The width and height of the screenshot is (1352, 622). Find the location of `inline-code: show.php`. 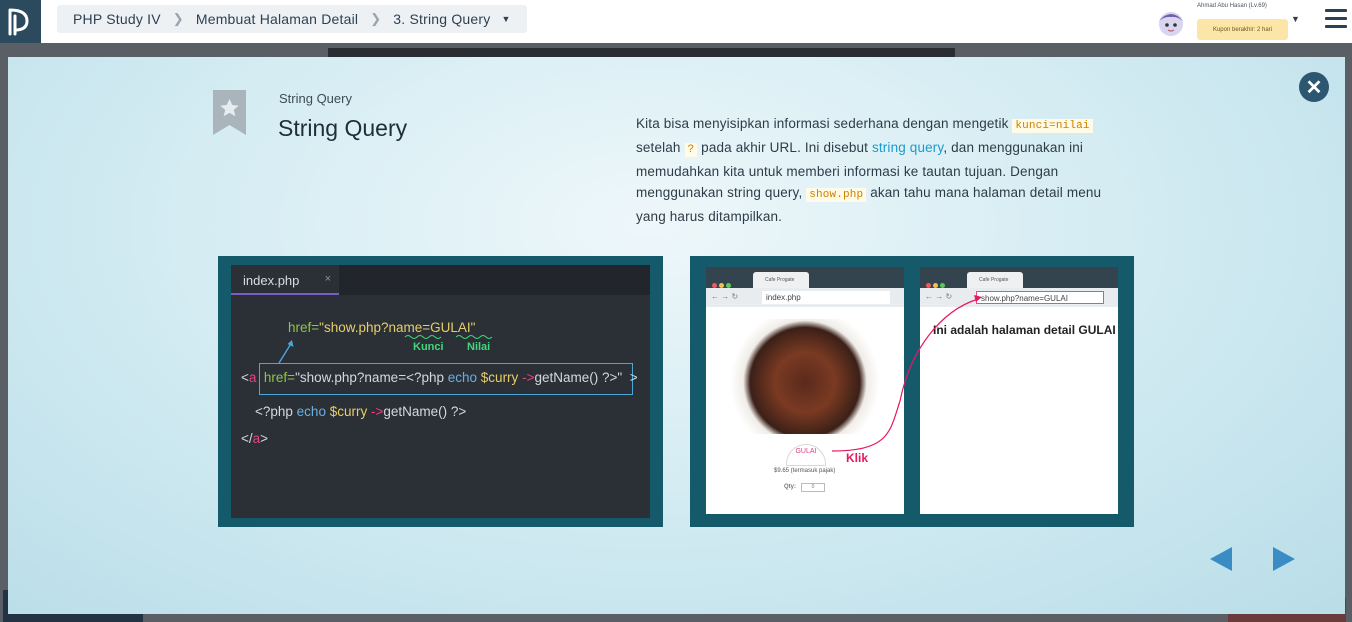

inline-code: show.php is located at coordinates (836, 195).